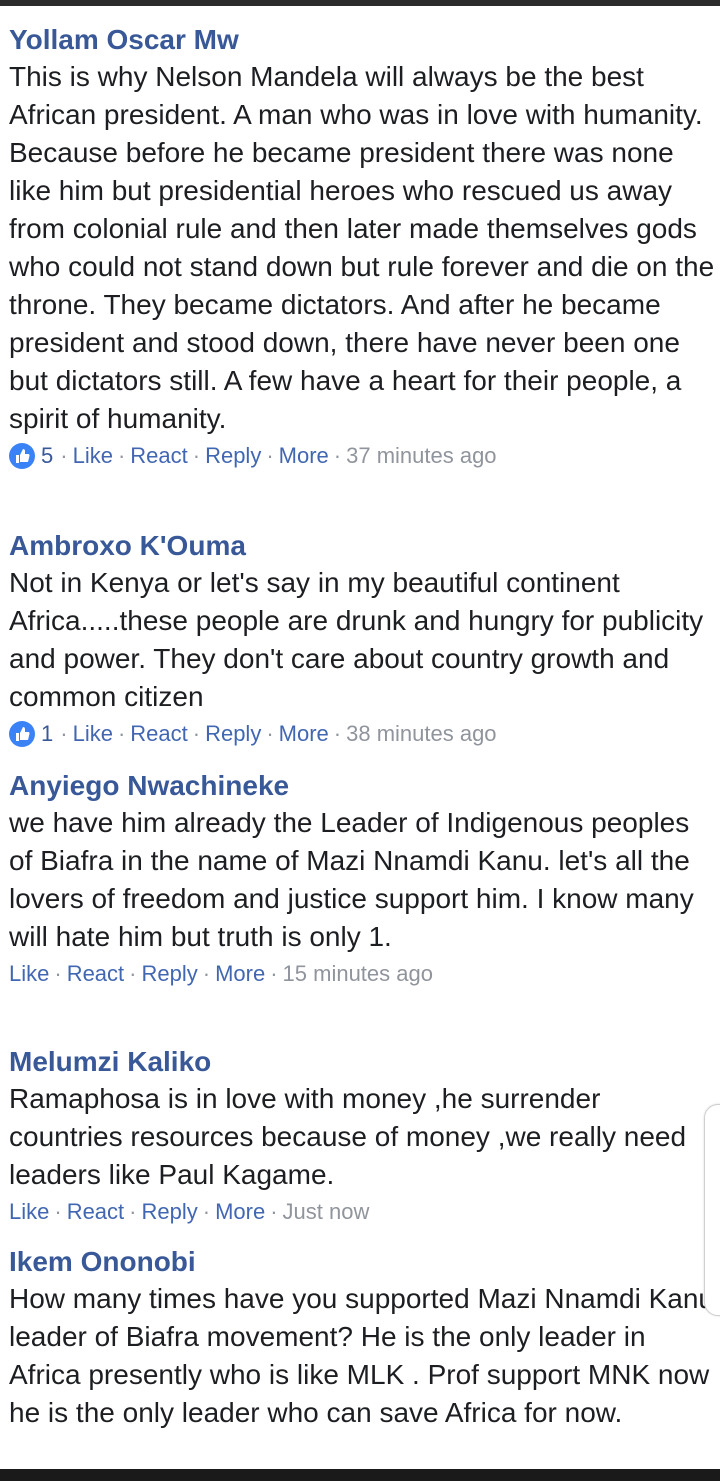 The height and width of the screenshot is (1481, 720). I want to click on comment-timestamp: 37 minutes ago, so click(421, 456).